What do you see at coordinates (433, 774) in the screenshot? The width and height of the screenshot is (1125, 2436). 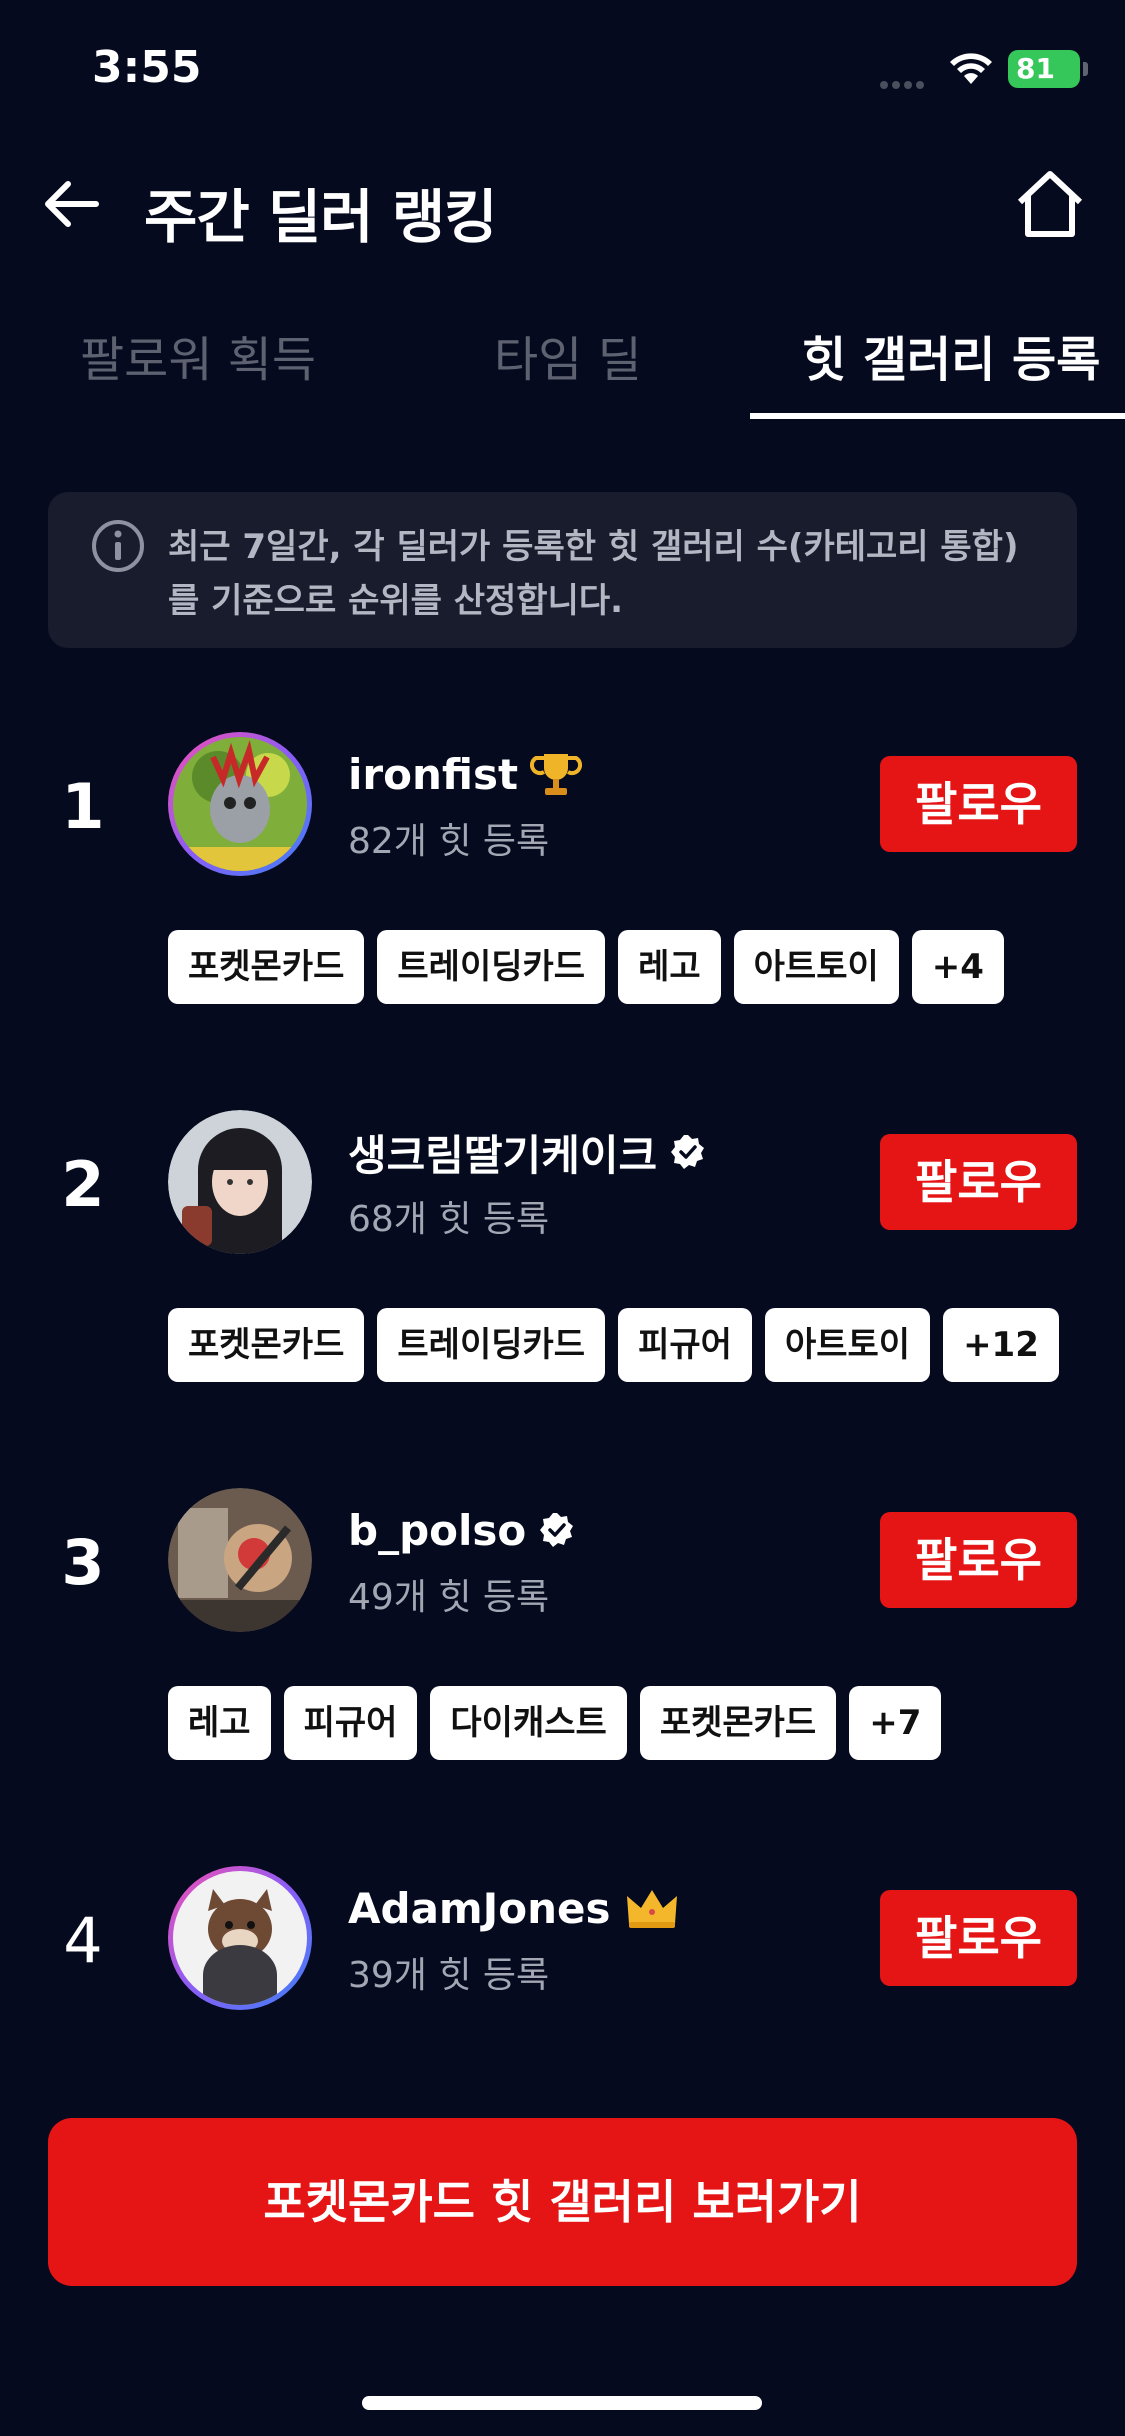 I see `user-name: ironfist` at bounding box center [433, 774].